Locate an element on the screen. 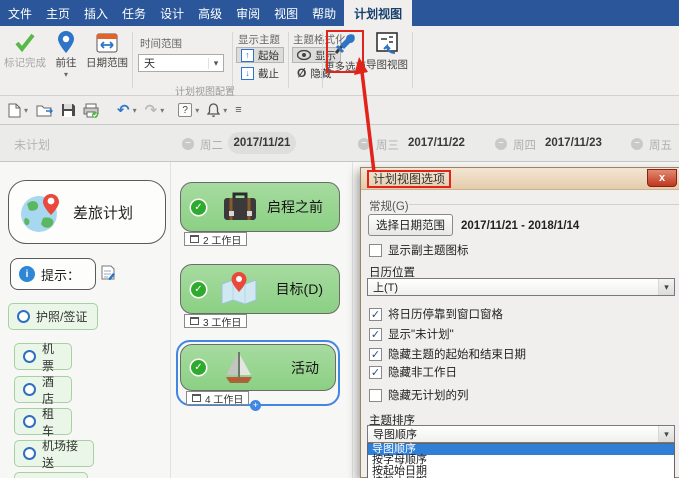 The height and width of the screenshot is (478, 679). checkbox-row: 隐藏非工作日 is located at coordinates (413, 372).